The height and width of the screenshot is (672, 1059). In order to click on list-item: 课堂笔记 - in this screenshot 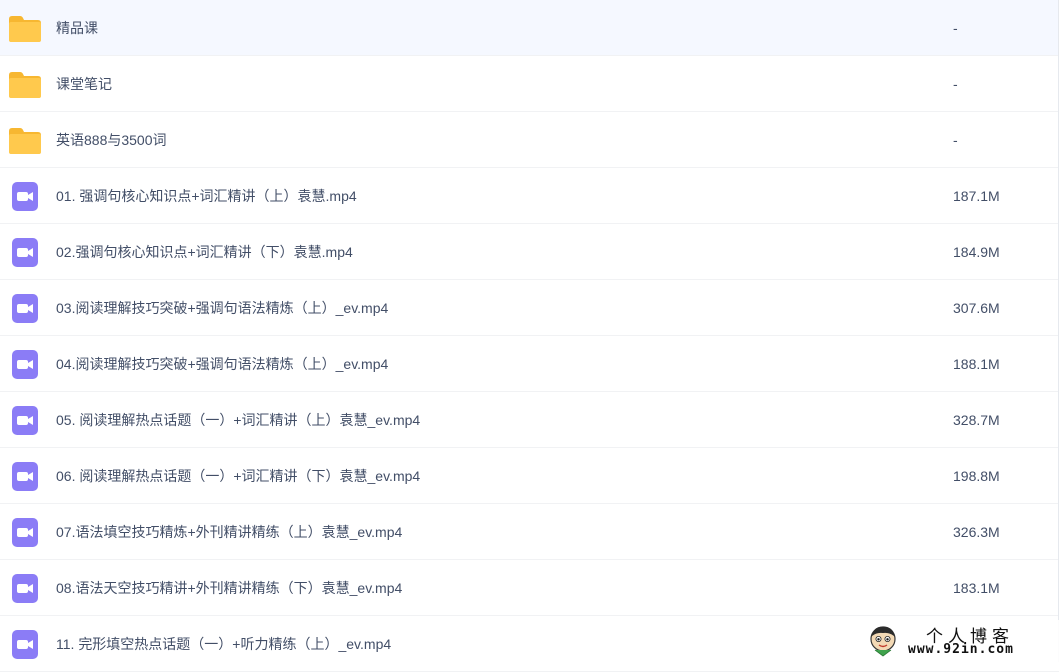, I will do `click(529, 84)`.